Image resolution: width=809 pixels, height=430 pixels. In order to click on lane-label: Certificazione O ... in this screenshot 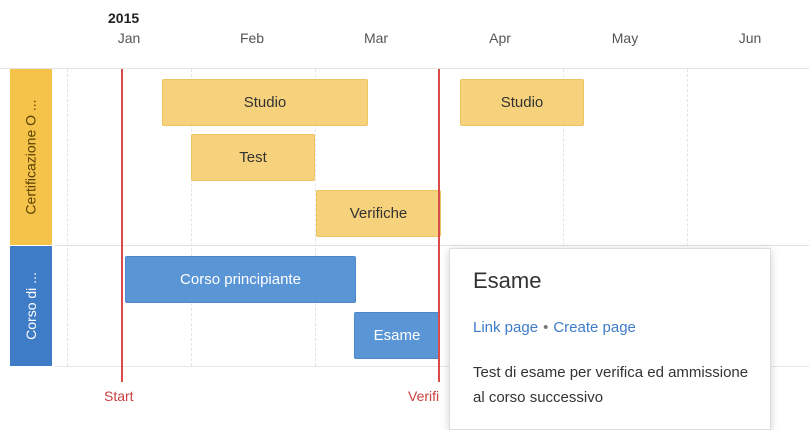, I will do `click(31, 157)`.